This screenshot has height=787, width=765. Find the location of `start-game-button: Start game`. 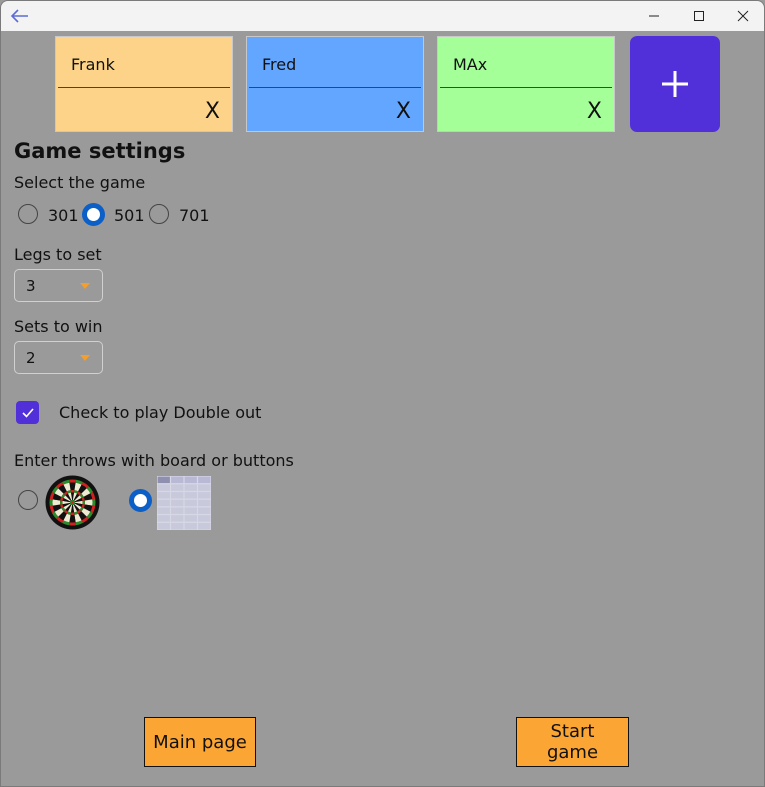

start-game-button: Start game is located at coordinates (572, 742).